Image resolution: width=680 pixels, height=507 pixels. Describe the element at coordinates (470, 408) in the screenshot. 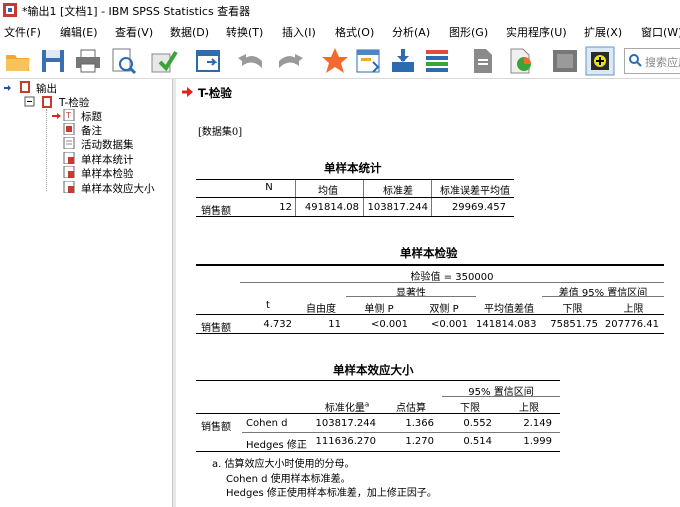

I see `effect-header-lower: 下限` at that location.